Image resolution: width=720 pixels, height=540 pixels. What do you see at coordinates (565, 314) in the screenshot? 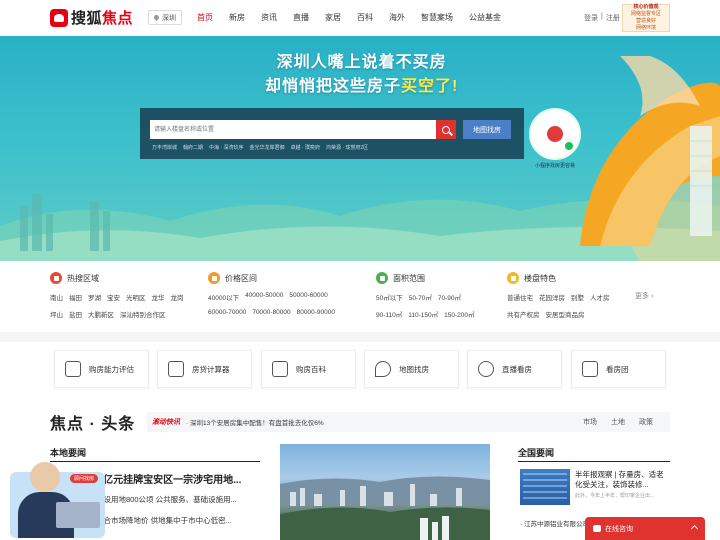
I see `filter-option: 安居型商品房` at bounding box center [565, 314].